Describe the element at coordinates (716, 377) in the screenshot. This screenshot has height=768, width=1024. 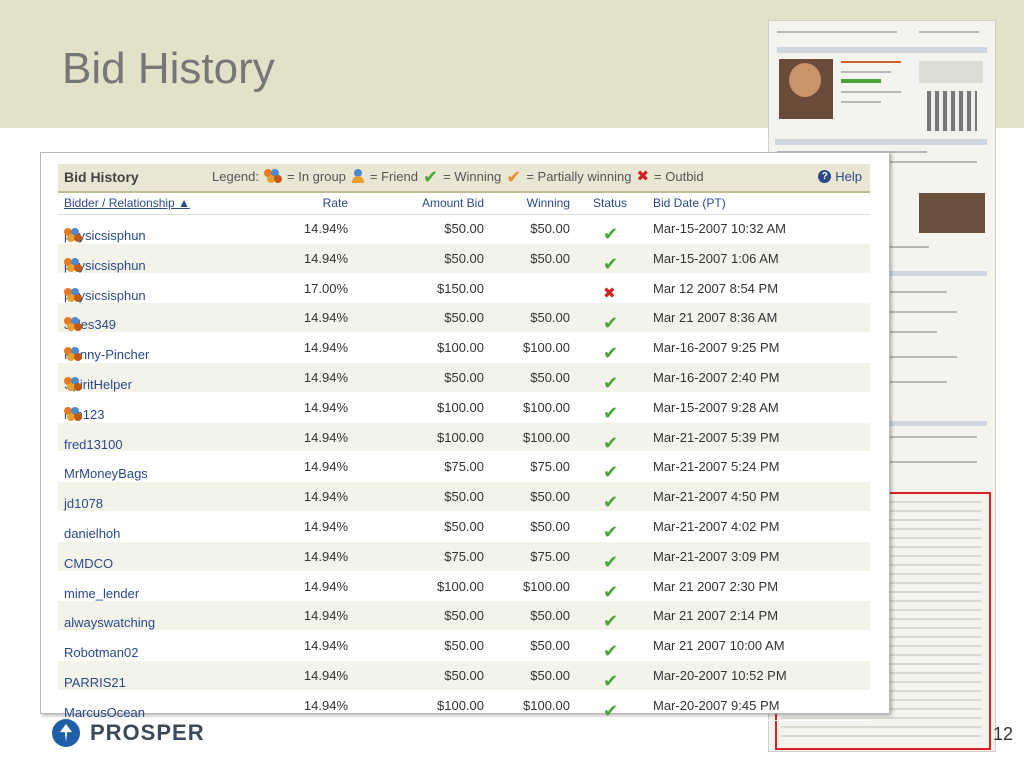
I see `bid-date-cell: Mar-16-2007 2:40 PM` at that location.